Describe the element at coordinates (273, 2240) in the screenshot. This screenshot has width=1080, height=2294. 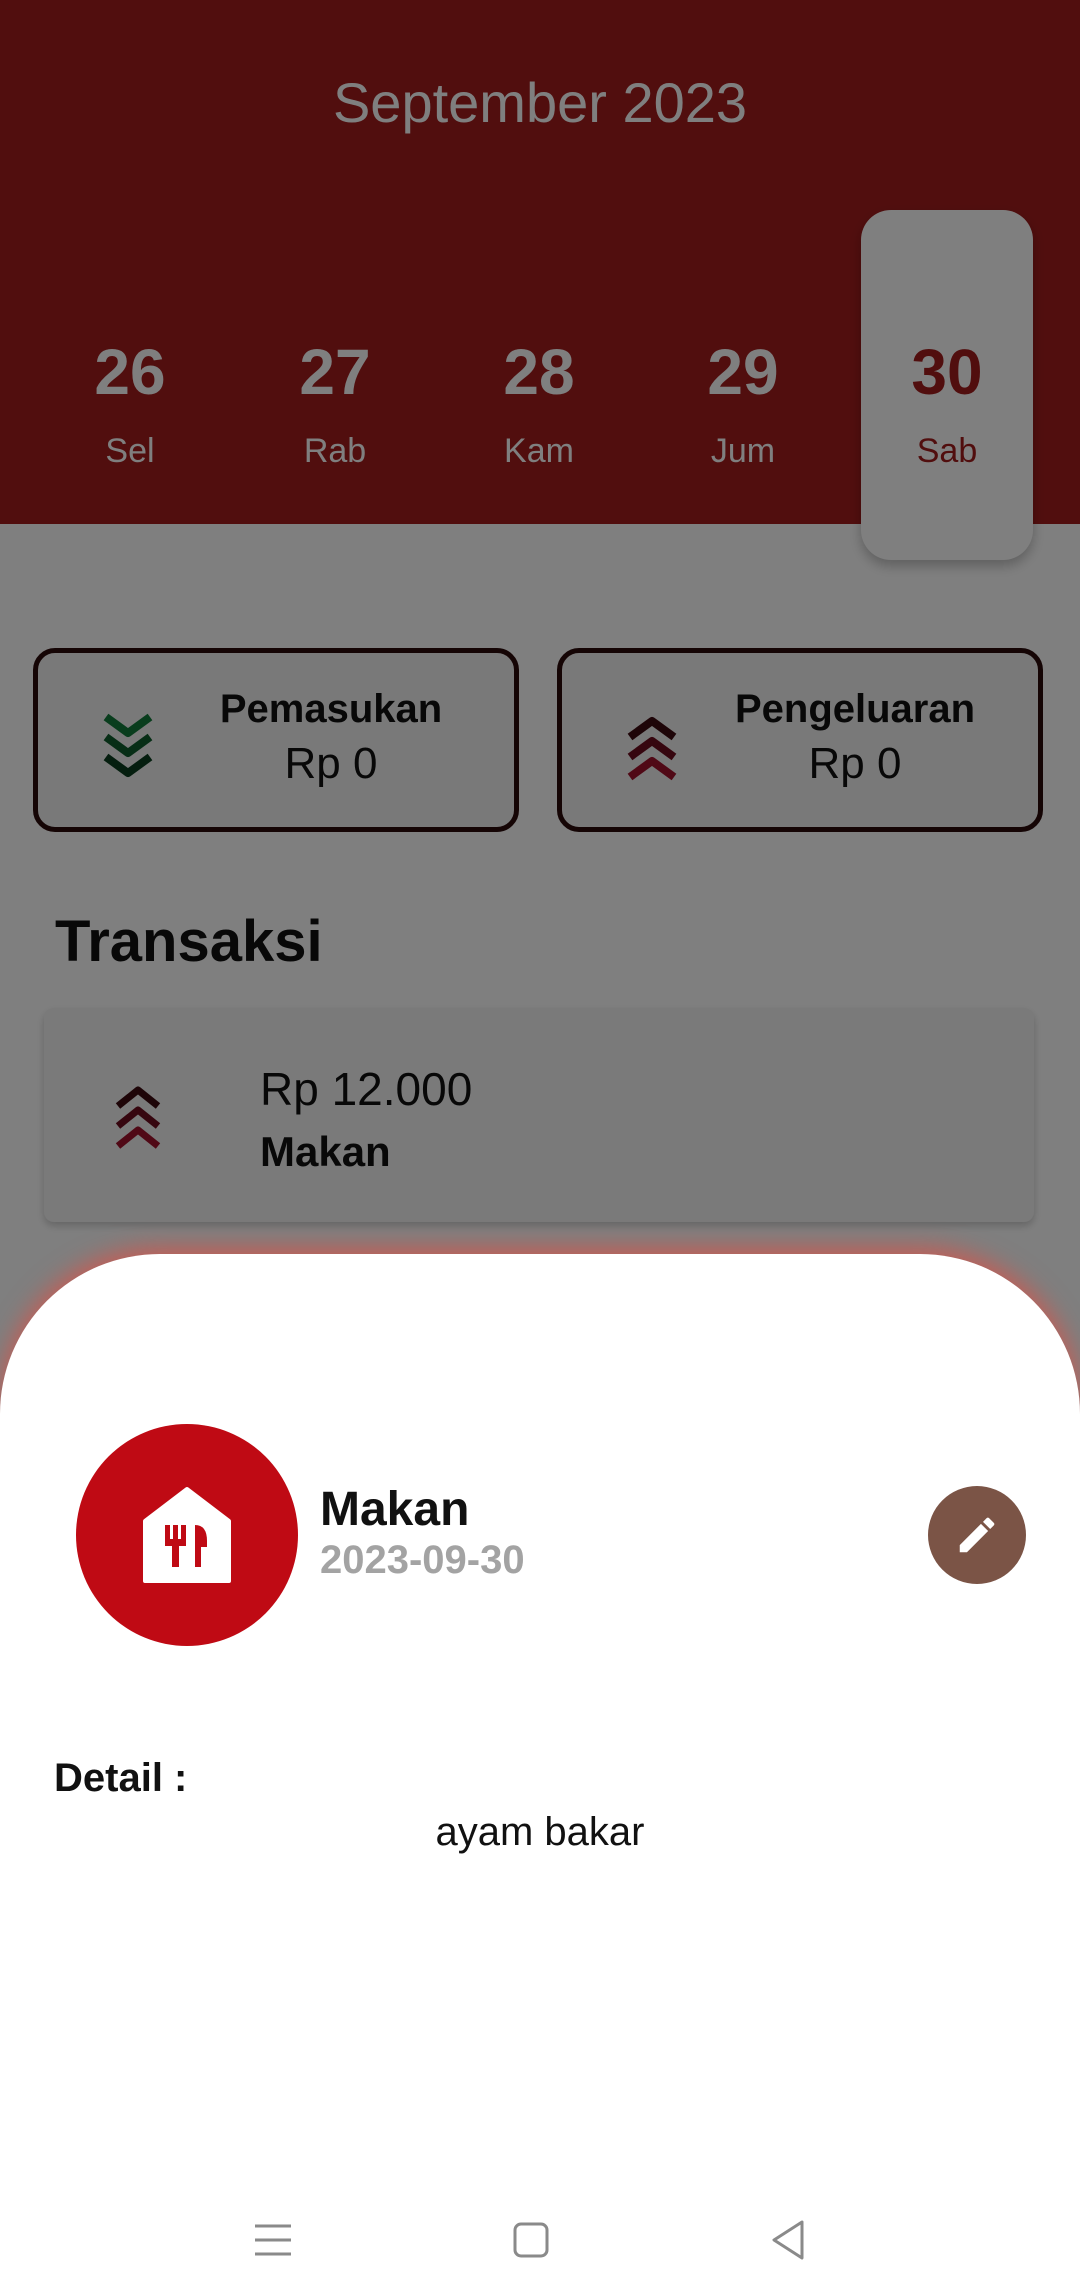
I see `menu-icon` at that location.